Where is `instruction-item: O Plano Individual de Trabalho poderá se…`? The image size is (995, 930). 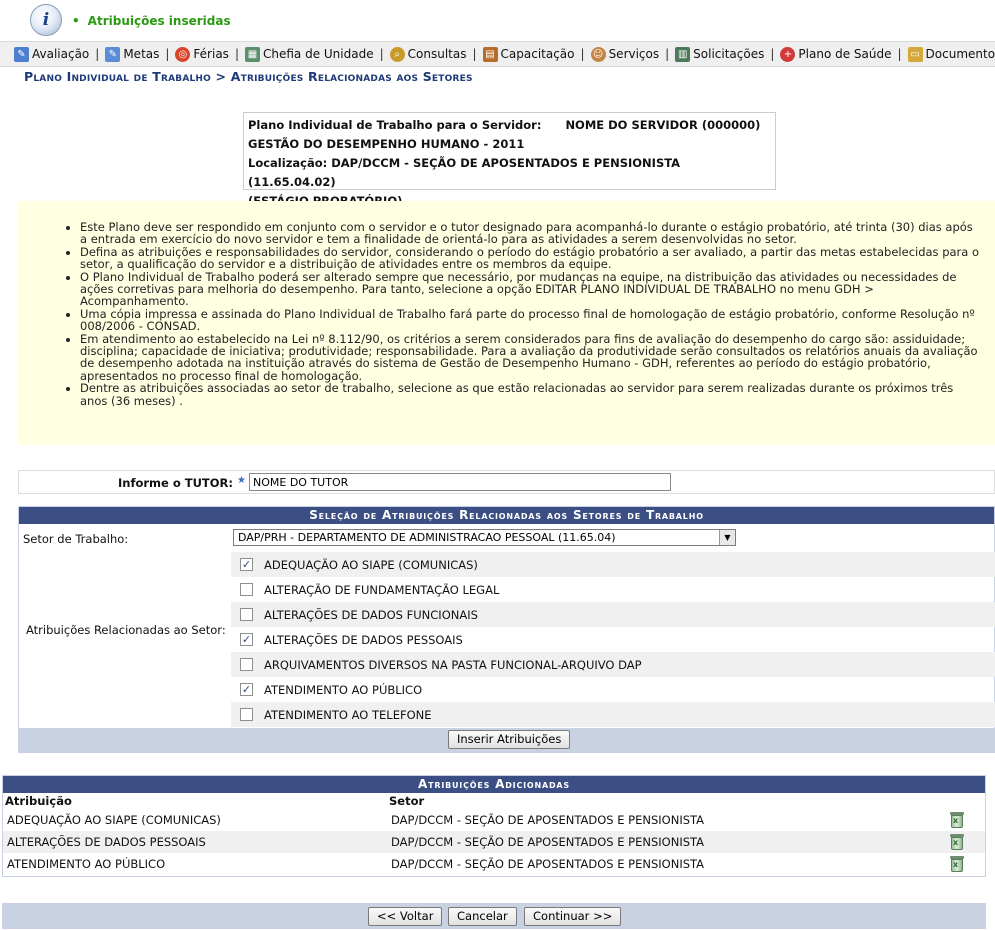
instruction-item: O Plano Individual de Trabalho poderá se… is located at coordinates (530, 289).